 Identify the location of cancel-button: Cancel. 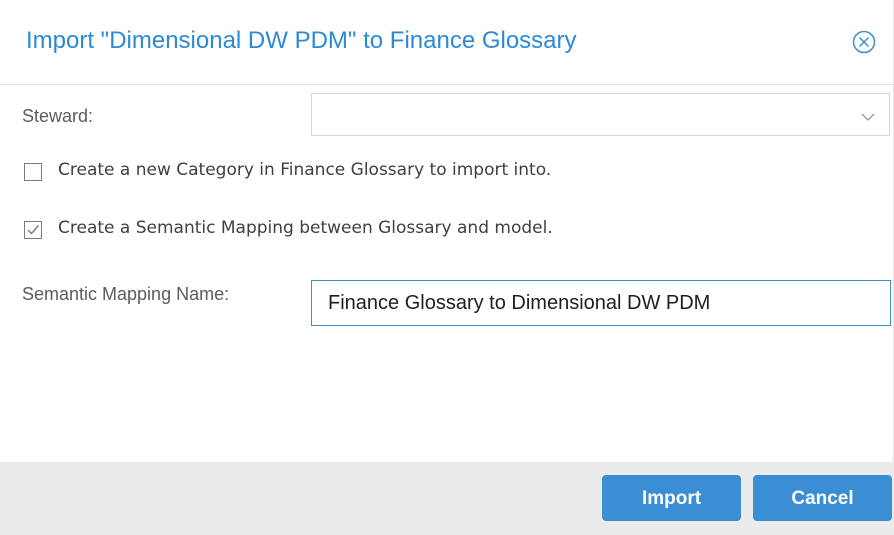
(822, 498).